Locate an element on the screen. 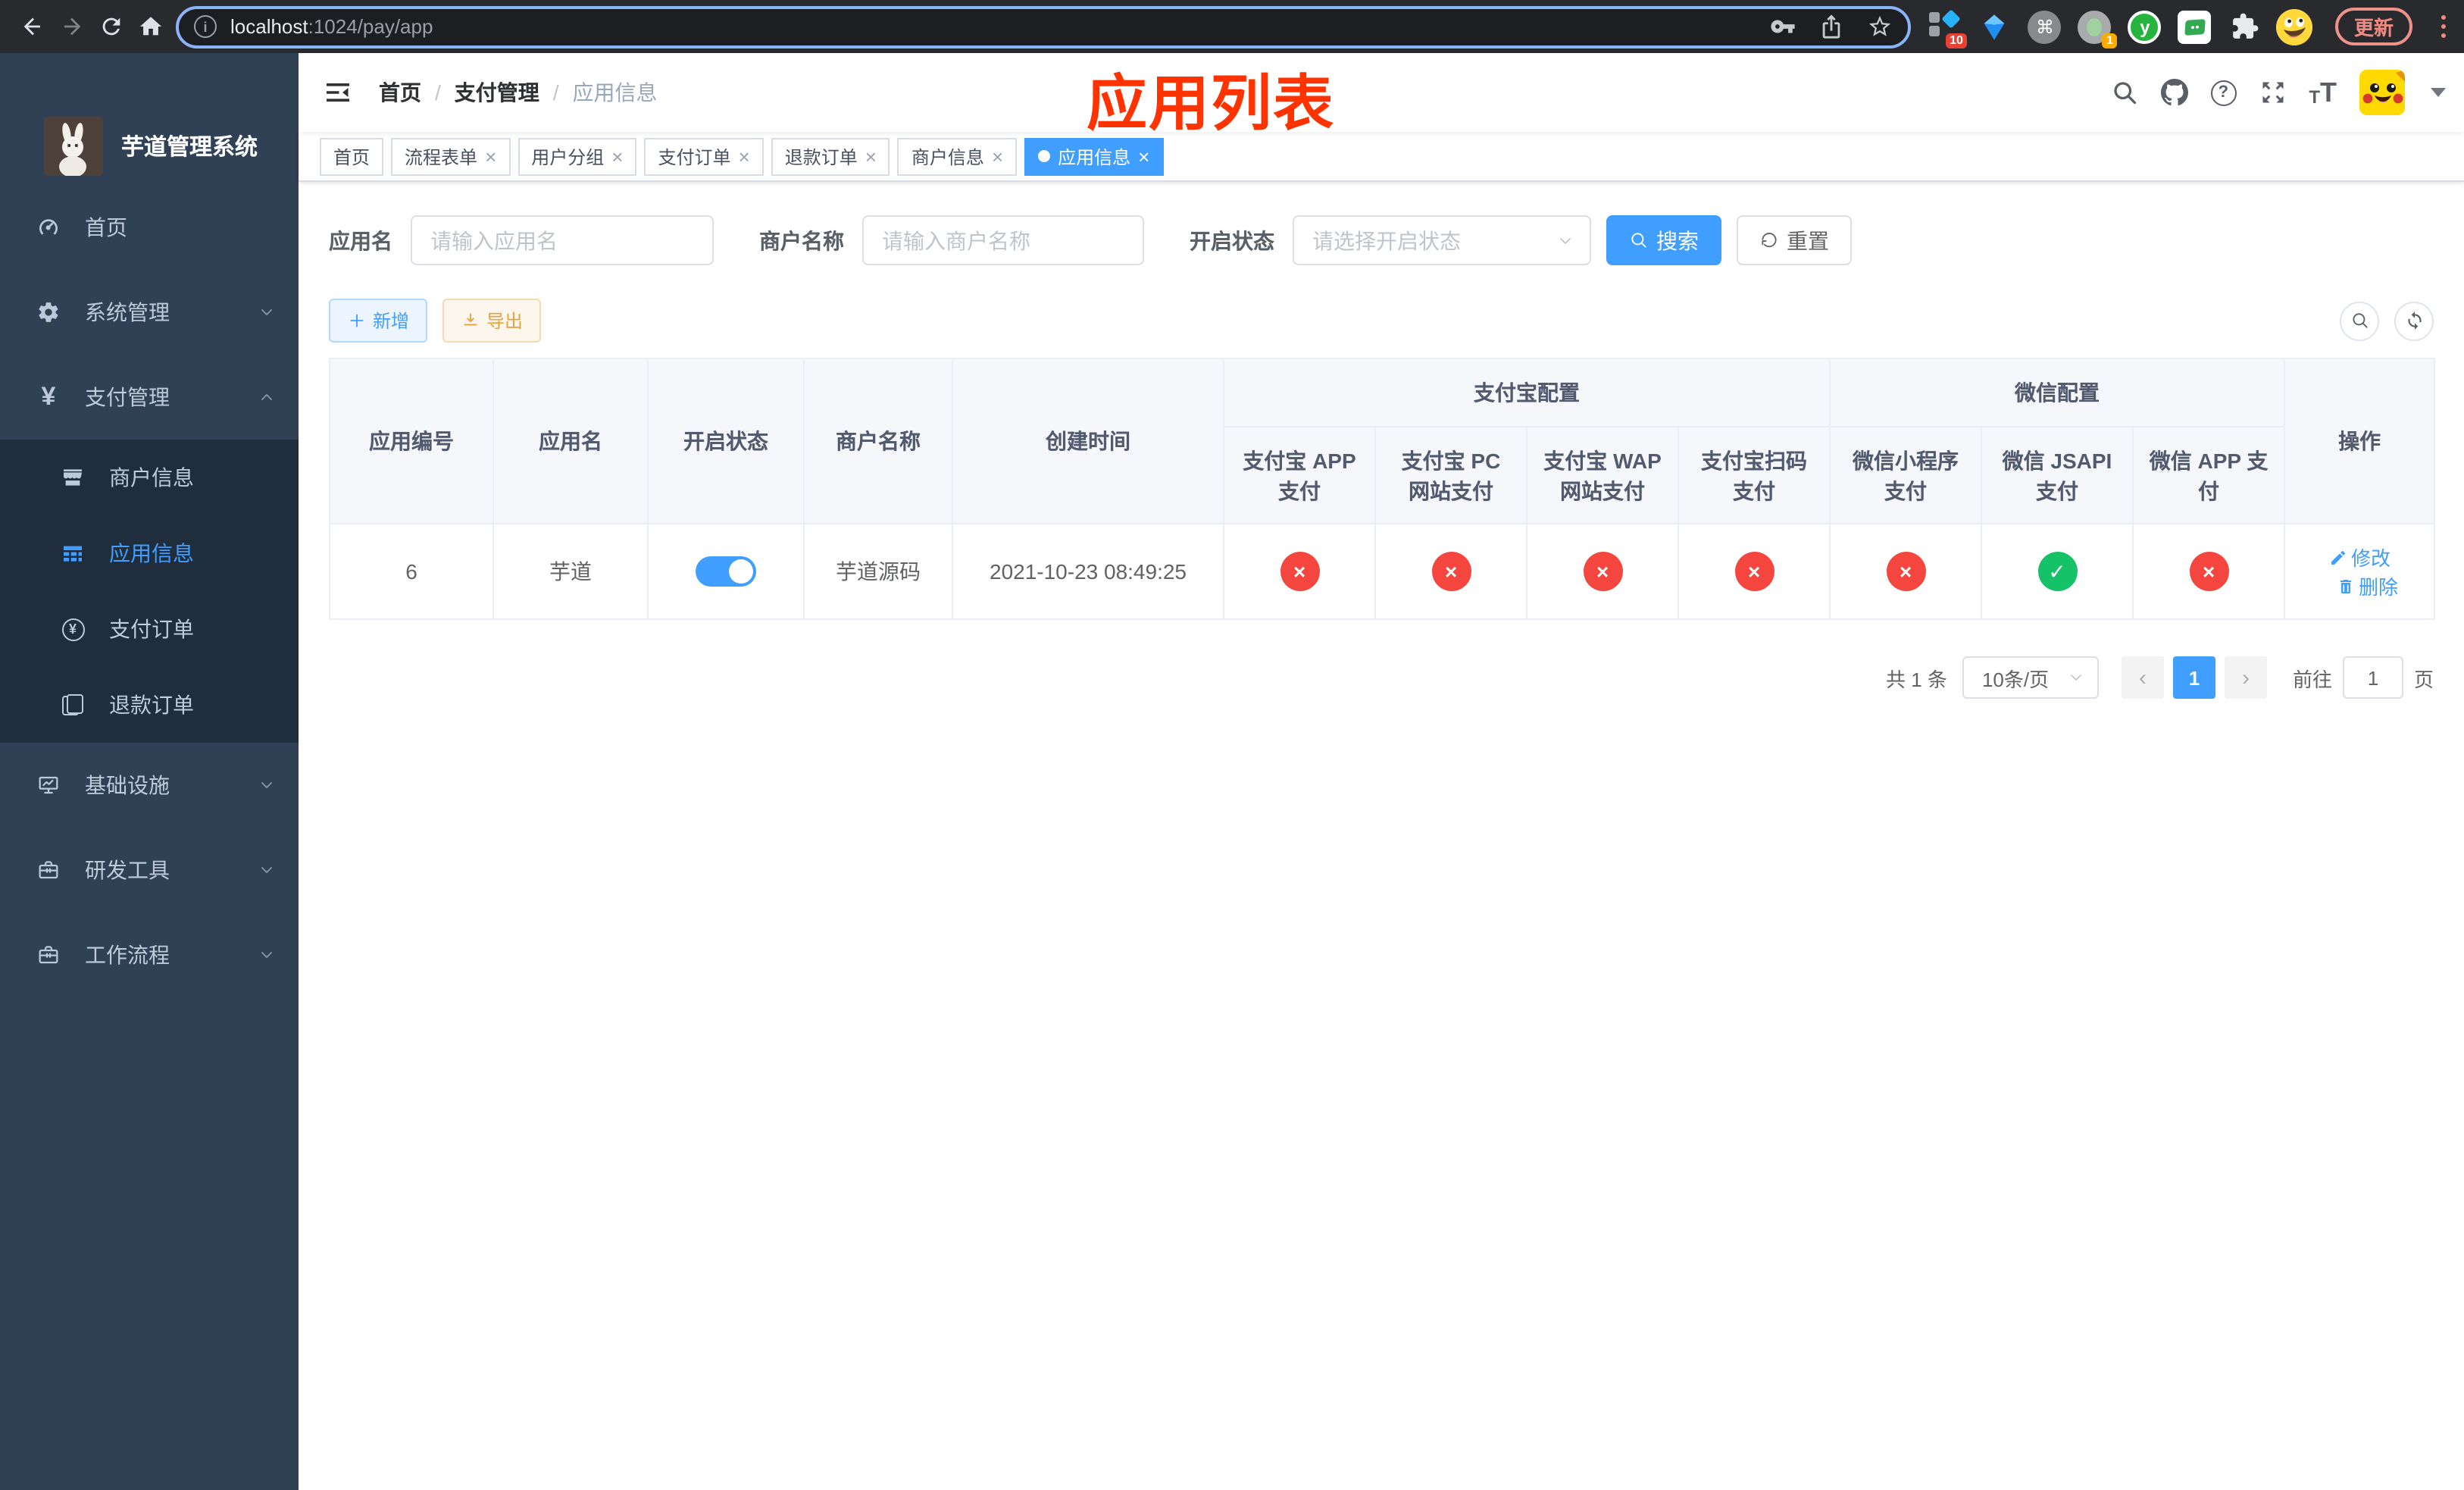  browser-profile-avatar is located at coordinates (2294, 27).